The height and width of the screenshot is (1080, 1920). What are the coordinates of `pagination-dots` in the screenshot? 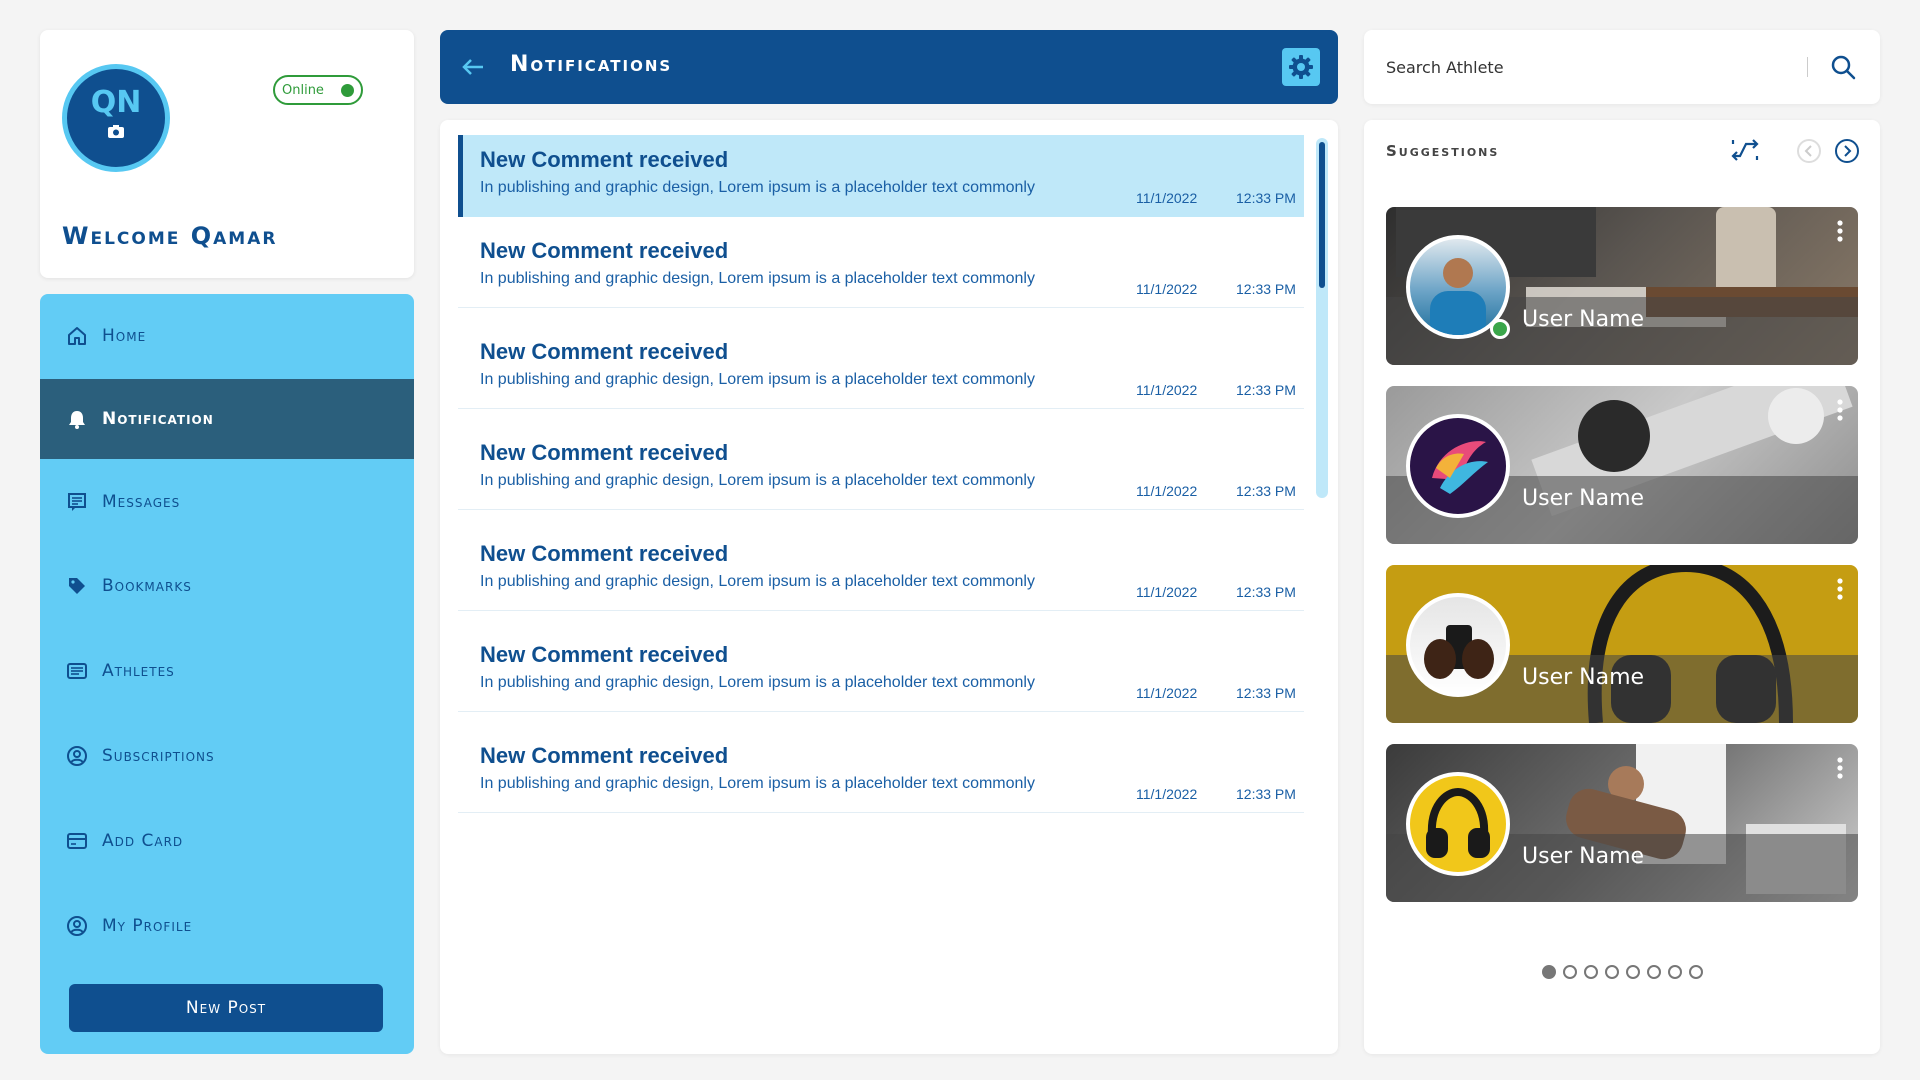 It's located at (1622, 972).